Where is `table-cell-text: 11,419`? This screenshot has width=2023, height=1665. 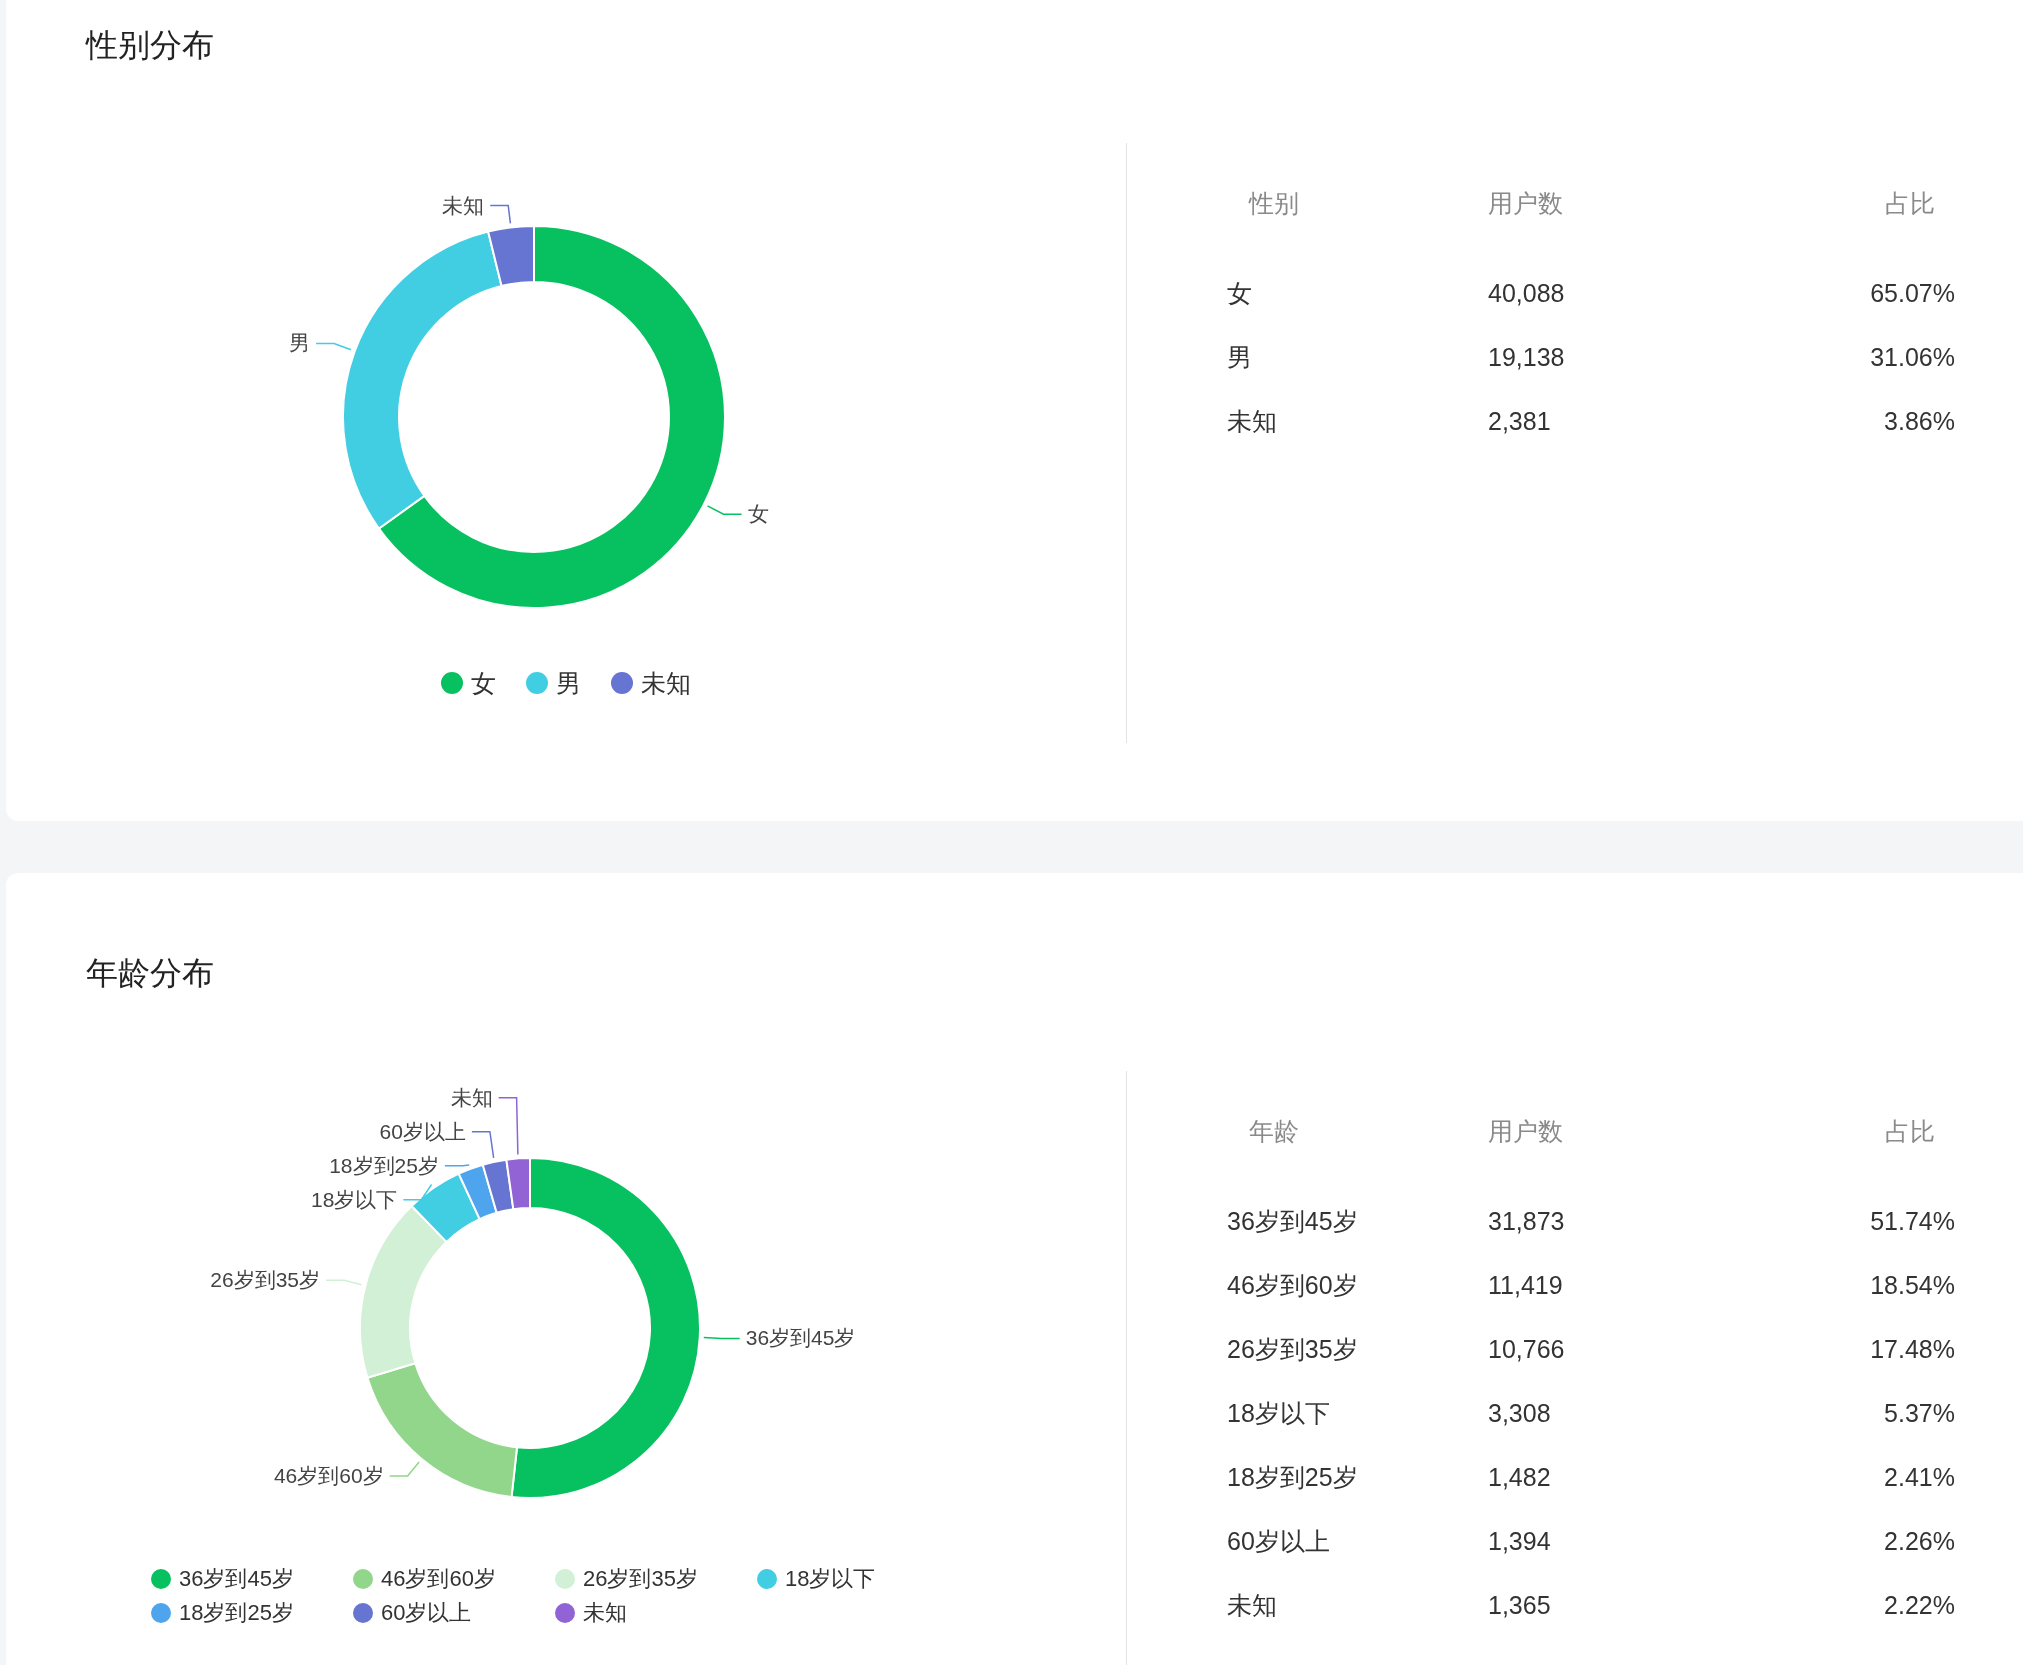 table-cell-text: 11,419 is located at coordinates (1526, 1285).